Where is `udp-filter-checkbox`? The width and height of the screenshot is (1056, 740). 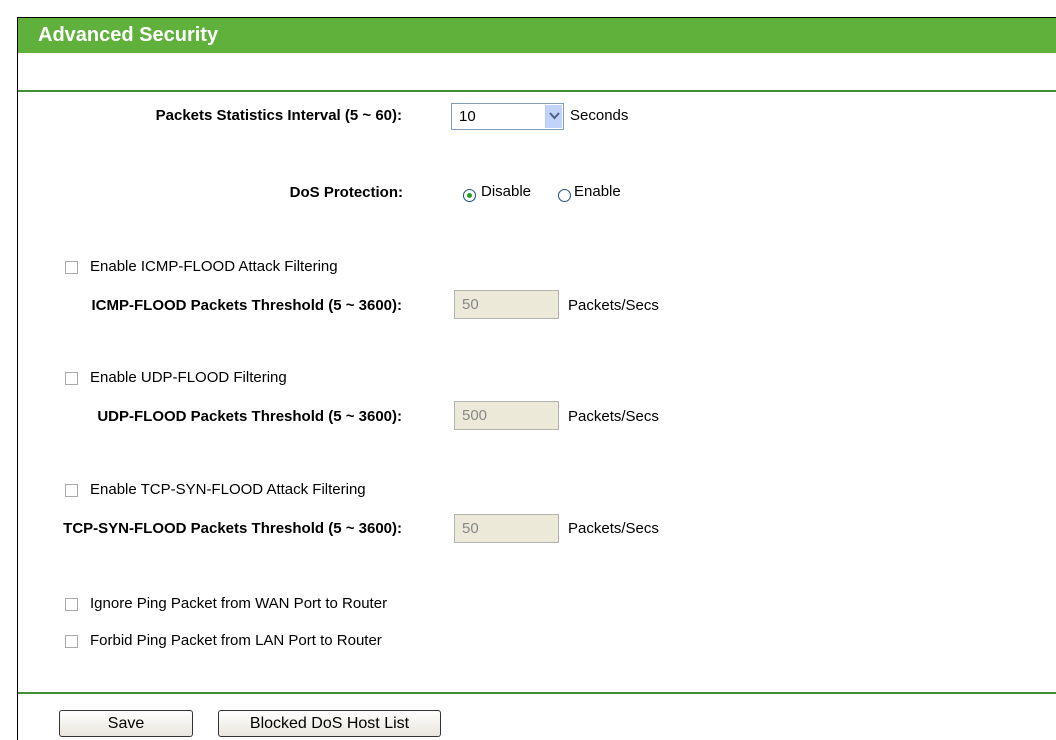 udp-filter-checkbox is located at coordinates (71, 378).